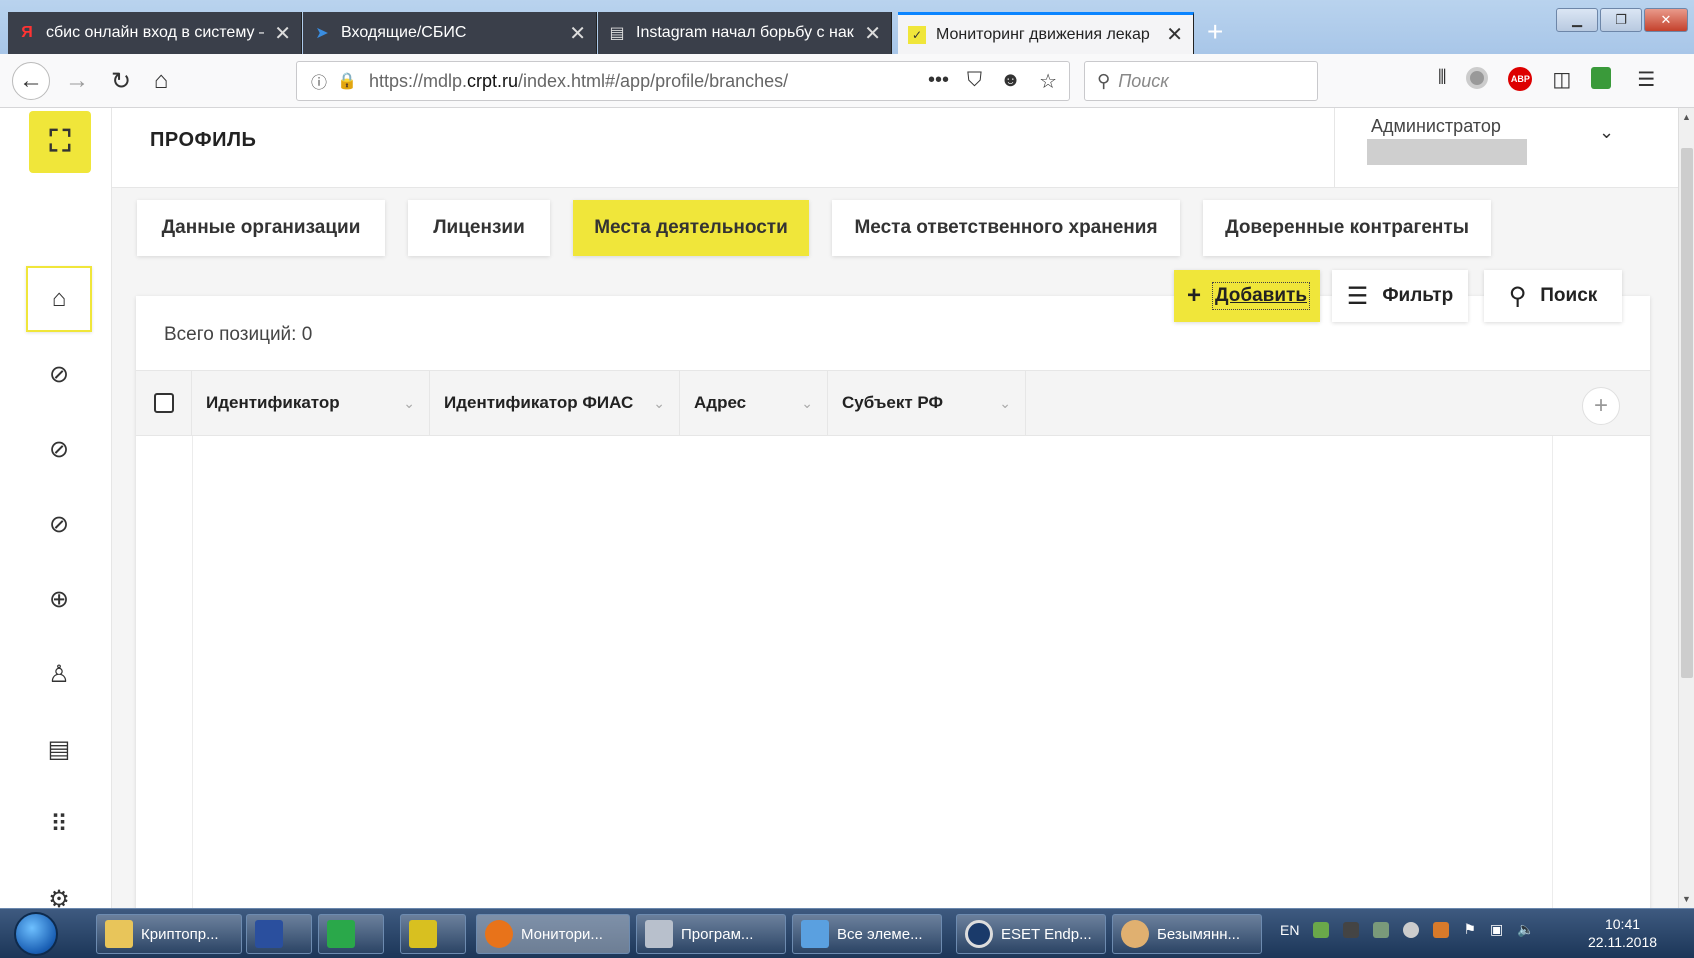 This screenshot has width=1694, height=958. I want to click on plus-icon: +, so click(1193, 295).